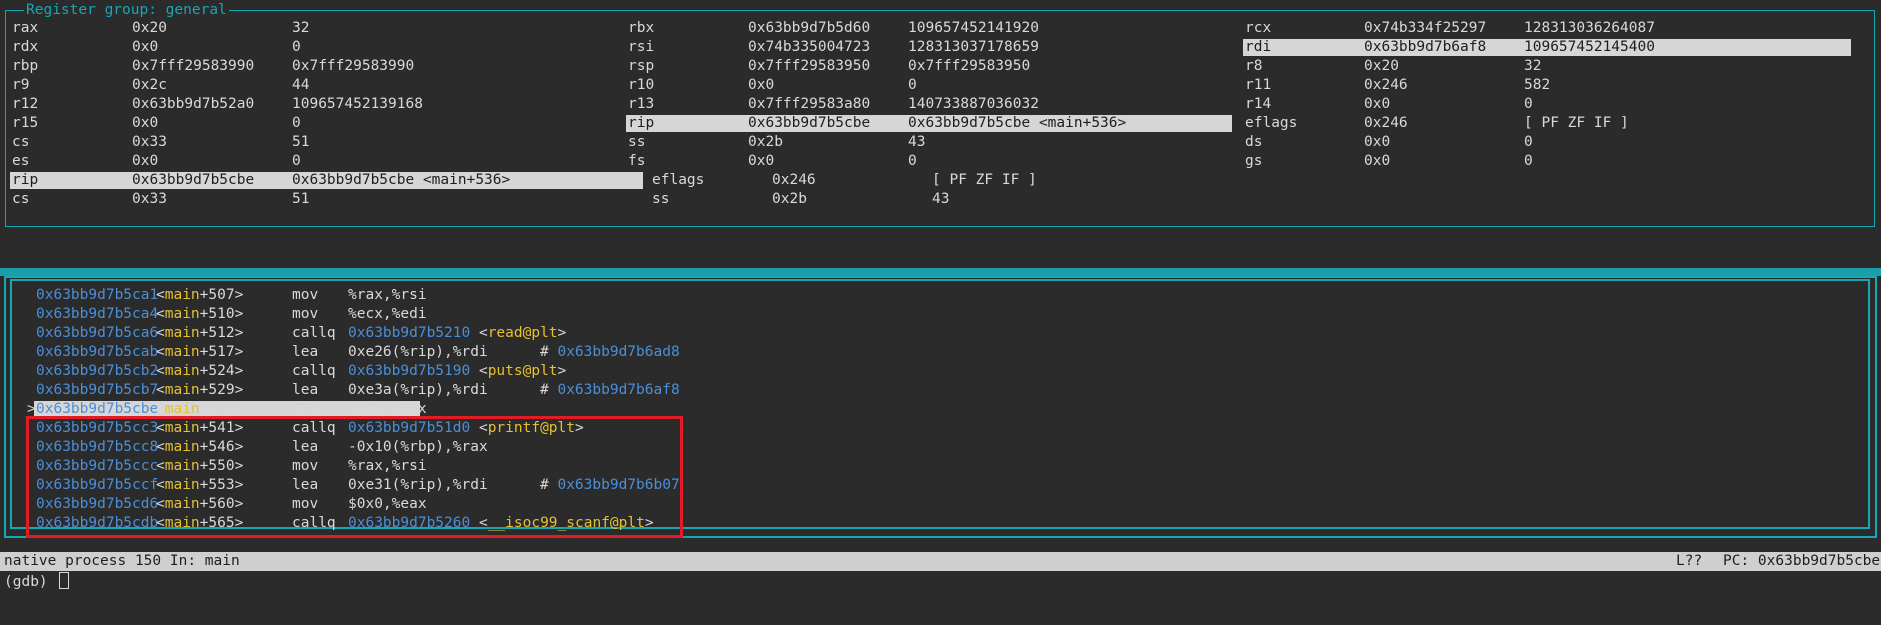 This screenshot has height=625, width=1881. Describe the element at coordinates (354, 477) in the screenshot. I see `annotation-highlight-box` at that location.